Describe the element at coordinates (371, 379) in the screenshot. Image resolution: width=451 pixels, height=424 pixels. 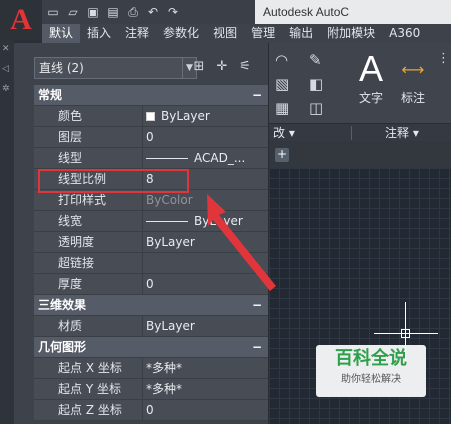
I see `watermark-subtitle: 助你轻松解决` at that location.